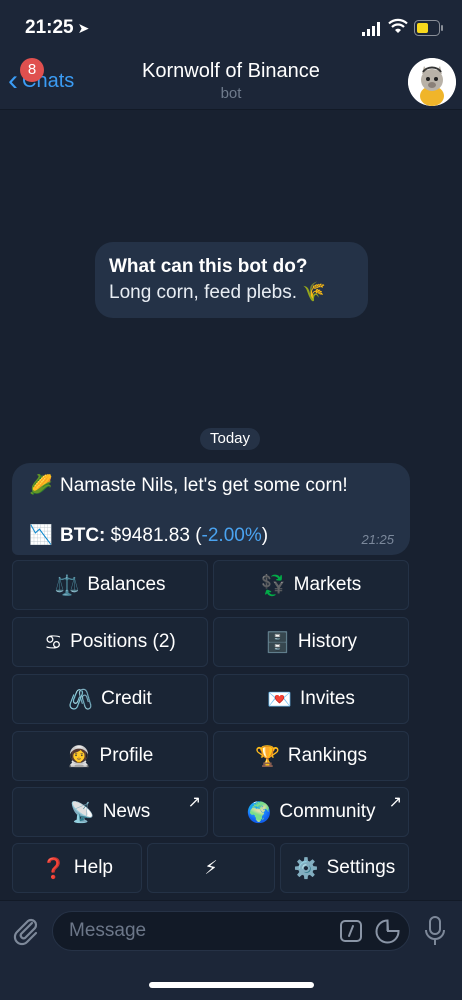 The image size is (462, 1000). I want to click on history-label: History, so click(327, 641).